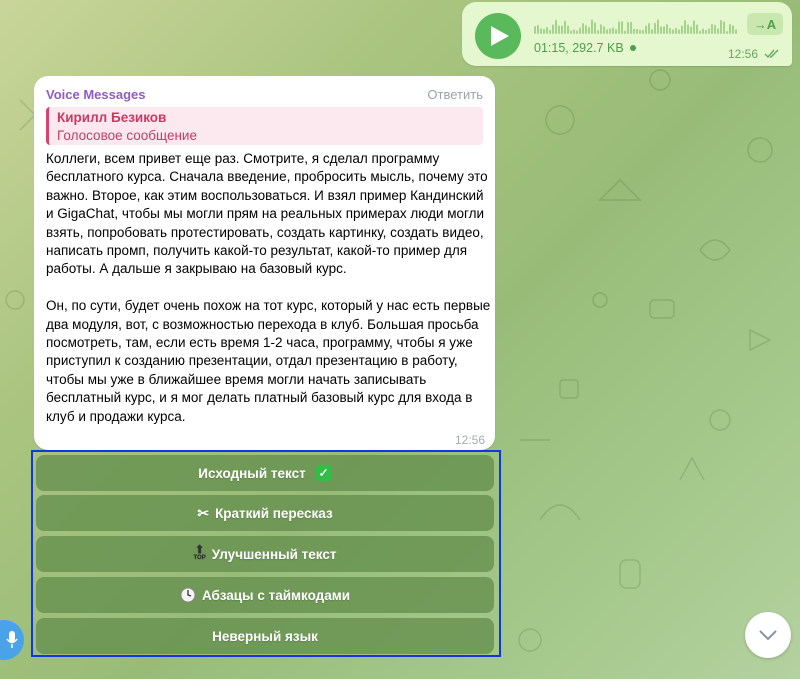  I want to click on keyboard-button-timecodes: Абзацы с таймкодами, so click(265, 595).